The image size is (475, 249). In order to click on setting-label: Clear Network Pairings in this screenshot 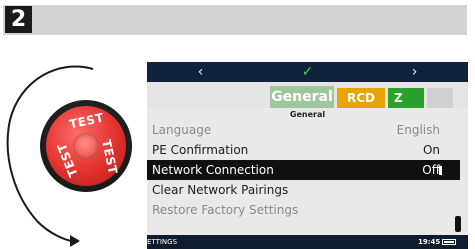, I will do `click(220, 190)`.